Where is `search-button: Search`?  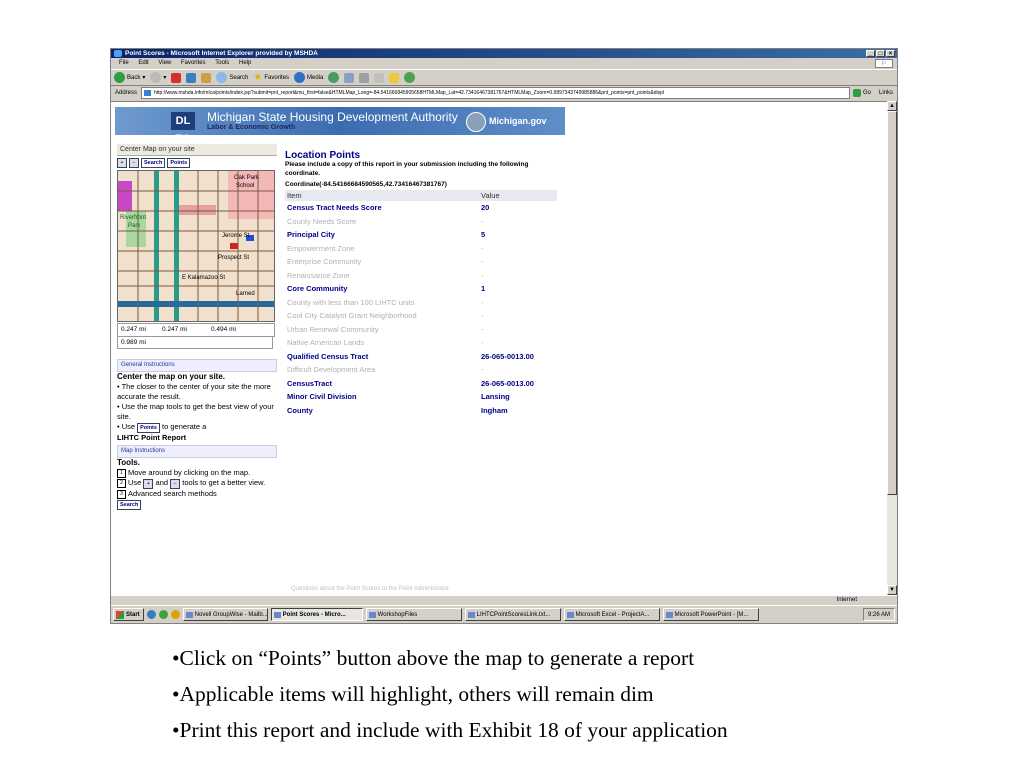 search-button: Search is located at coordinates (232, 77).